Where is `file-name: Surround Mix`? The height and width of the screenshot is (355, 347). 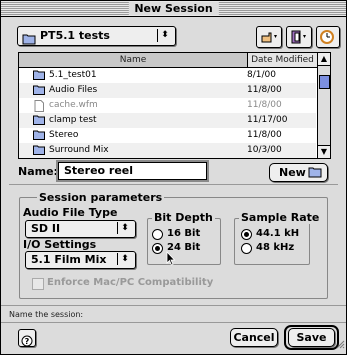
file-name: Surround Mix is located at coordinates (79, 150).